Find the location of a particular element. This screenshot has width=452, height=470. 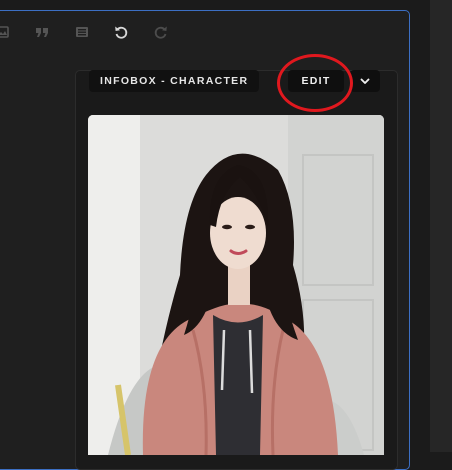

editor-gutter is located at coordinates (420, 226).